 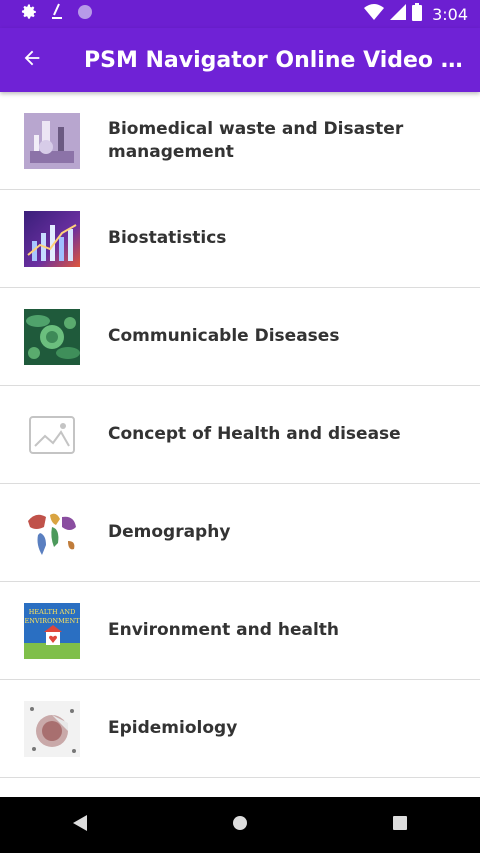 What do you see at coordinates (57, 14) in the screenshot?
I see `pen-icon` at bounding box center [57, 14].